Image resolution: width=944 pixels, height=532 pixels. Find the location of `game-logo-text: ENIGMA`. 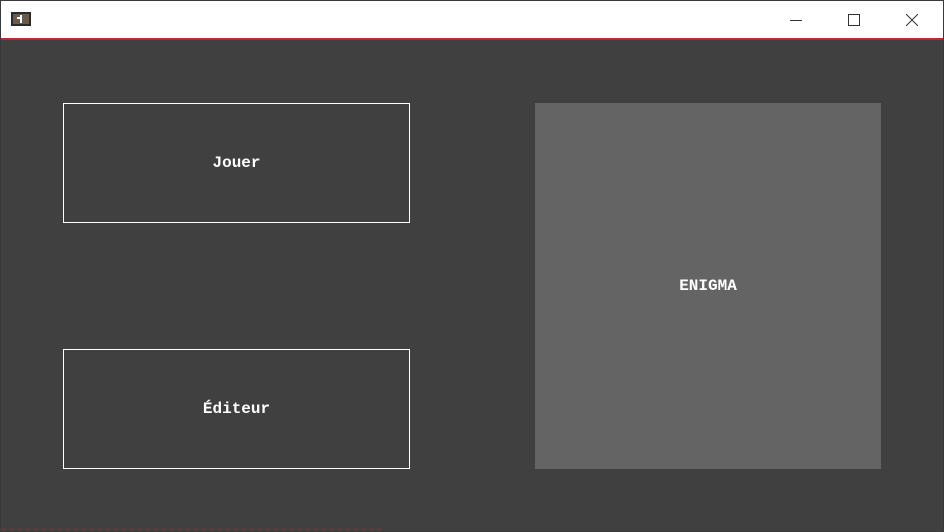

game-logo-text: ENIGMA is located at coordinates (708, 286).